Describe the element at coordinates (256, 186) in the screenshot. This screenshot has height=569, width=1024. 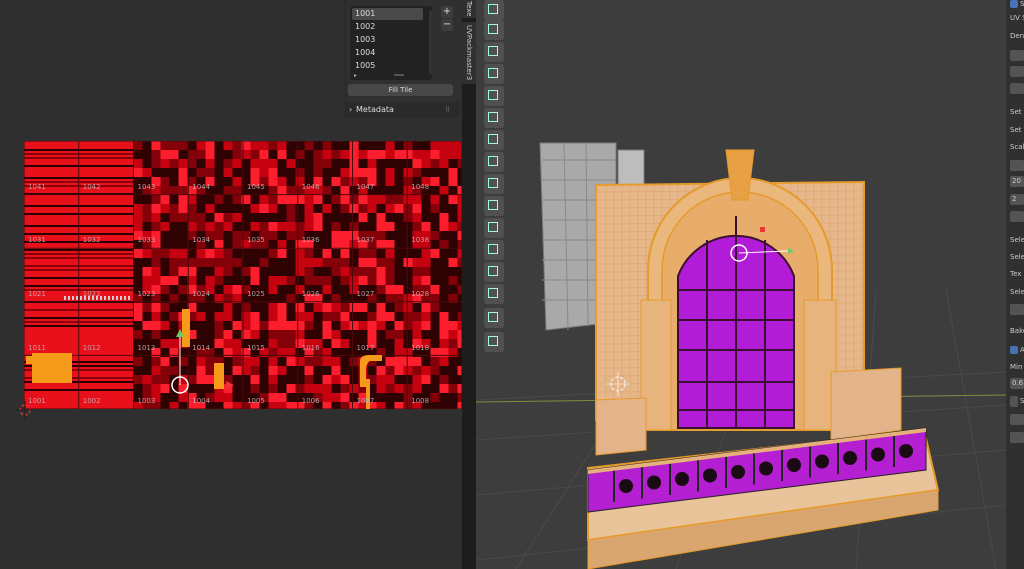
I see `udim-tile-label: 1045` at that location.